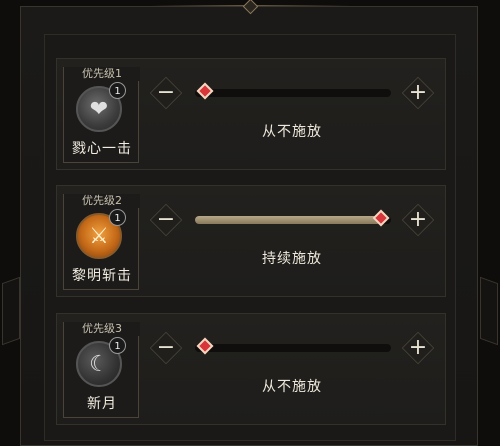 The width and height of the screenshot is (500, 446). Describe the element at coordinates (102, 404) in the screenshot. I see `skill-name: 新月` at that location.